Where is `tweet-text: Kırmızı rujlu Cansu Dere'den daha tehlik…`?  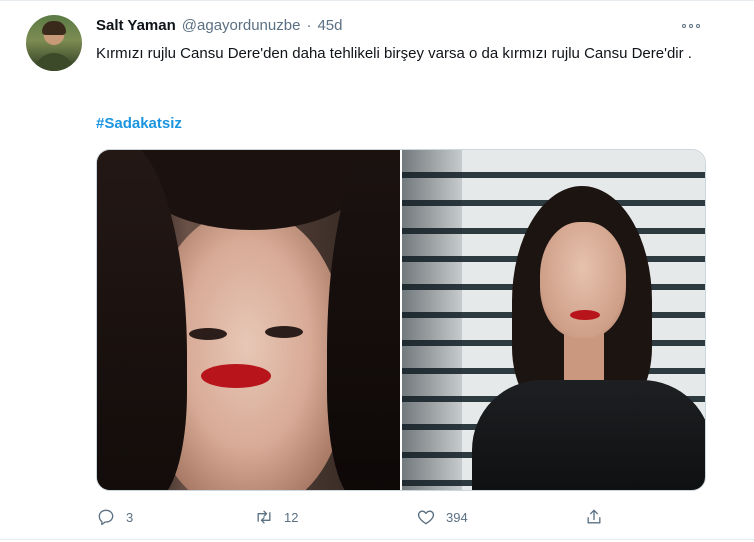 tweet-text: Kırmızı rujlu Cansu Dere'den daha tehlik… is located at coordinates (394, 53).